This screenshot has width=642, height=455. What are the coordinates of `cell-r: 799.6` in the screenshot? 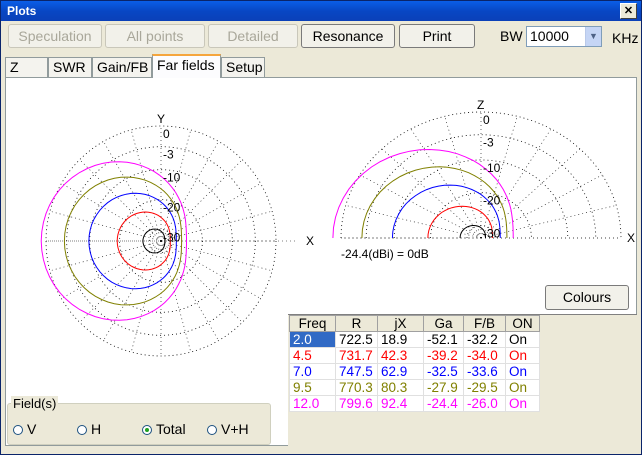 It's located at (356, 403).